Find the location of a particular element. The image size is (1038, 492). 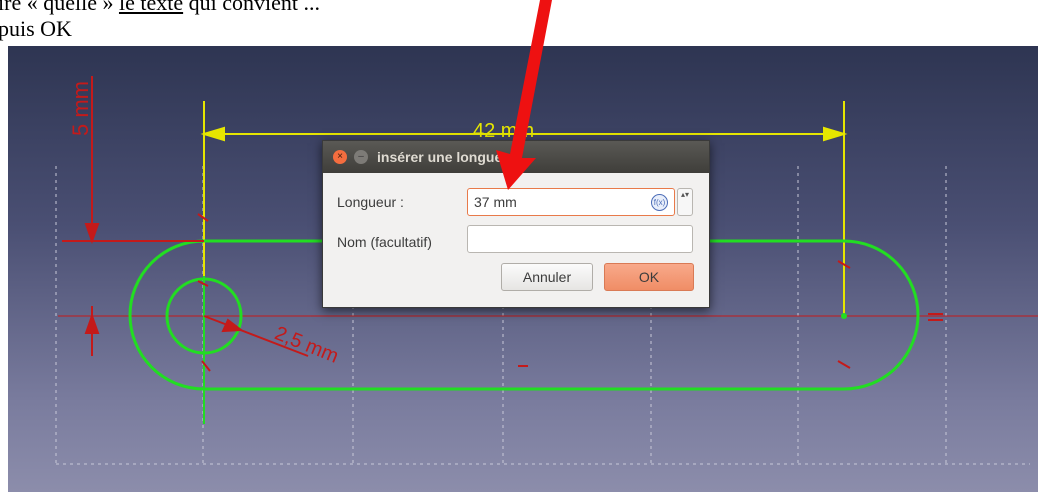

red-arrow-icon is located at coordinates (524, 95).